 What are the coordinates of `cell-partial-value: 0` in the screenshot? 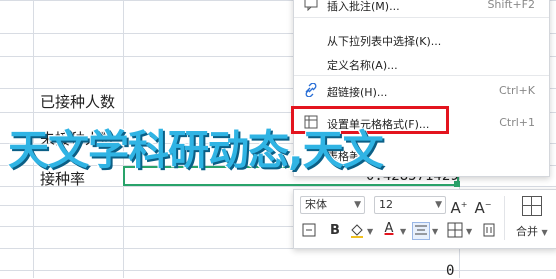 It's located at (450, 271).